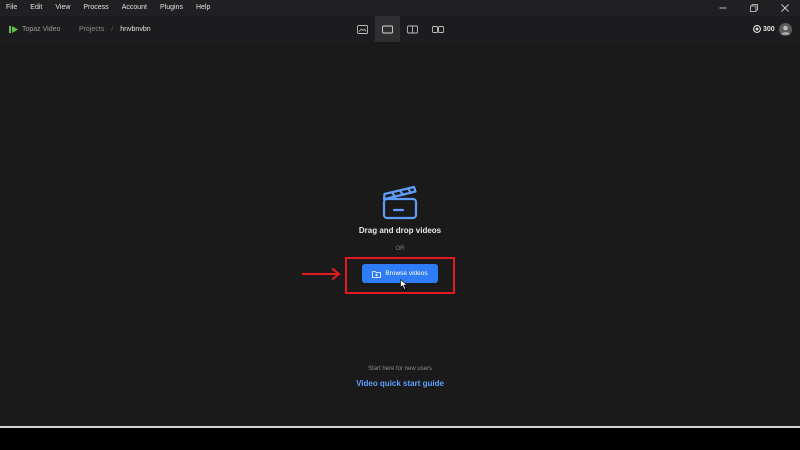  What do you see at coordinates (91, 29) in the screenshot?
I see `breadcrumb-projects: Projects` at bounding box center [91, 29].